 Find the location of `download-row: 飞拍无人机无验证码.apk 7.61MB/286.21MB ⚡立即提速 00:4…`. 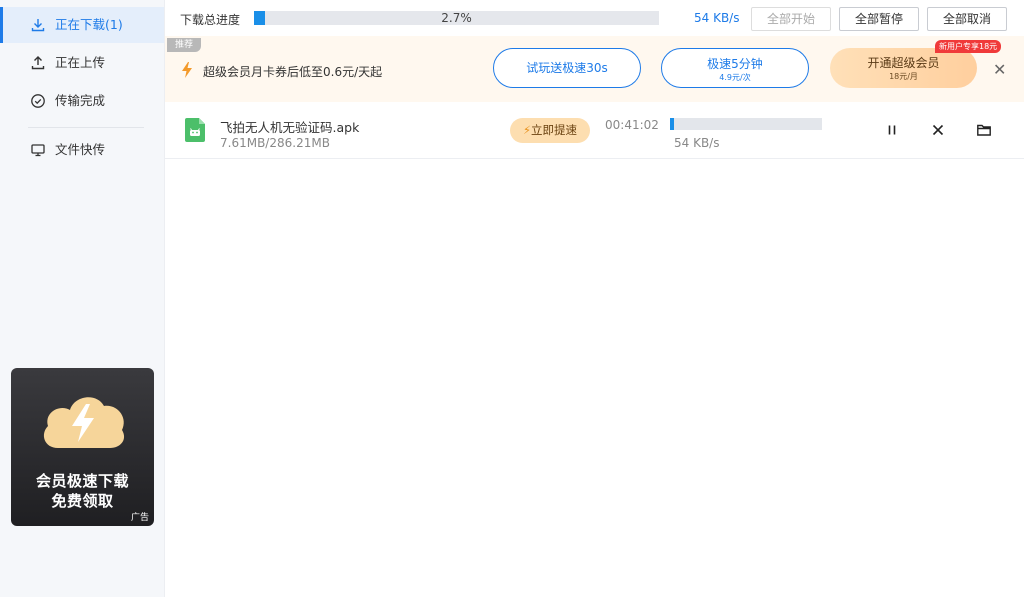

download-row: 飞拍无人机无验证码.apk 7.61MB/286.21MB ⚡立即提速 00:4… is located at coordinates (594, 130).